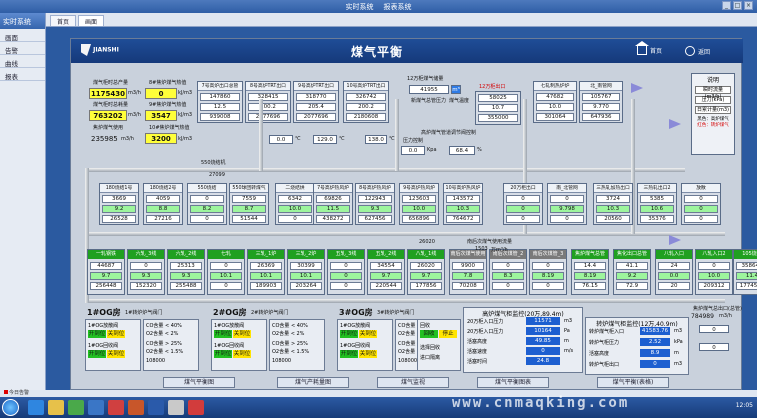 This screenshot has width=757, height=418. Describe the element at coordinates (413, 382) in the screenshot. I see `bottom-nav-button: 煤气监视` at that location.